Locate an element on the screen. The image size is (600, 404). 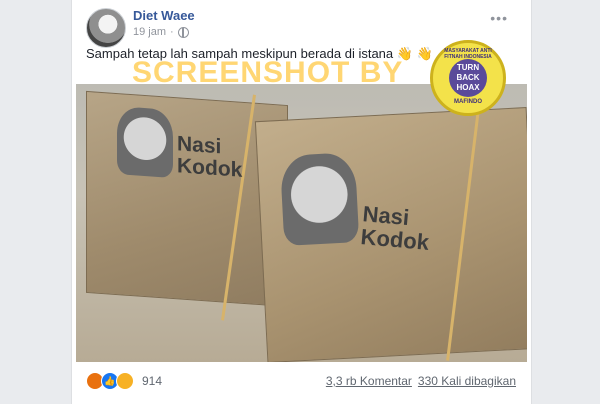
more-options-button: ••• is located at coordinates (499, 18).